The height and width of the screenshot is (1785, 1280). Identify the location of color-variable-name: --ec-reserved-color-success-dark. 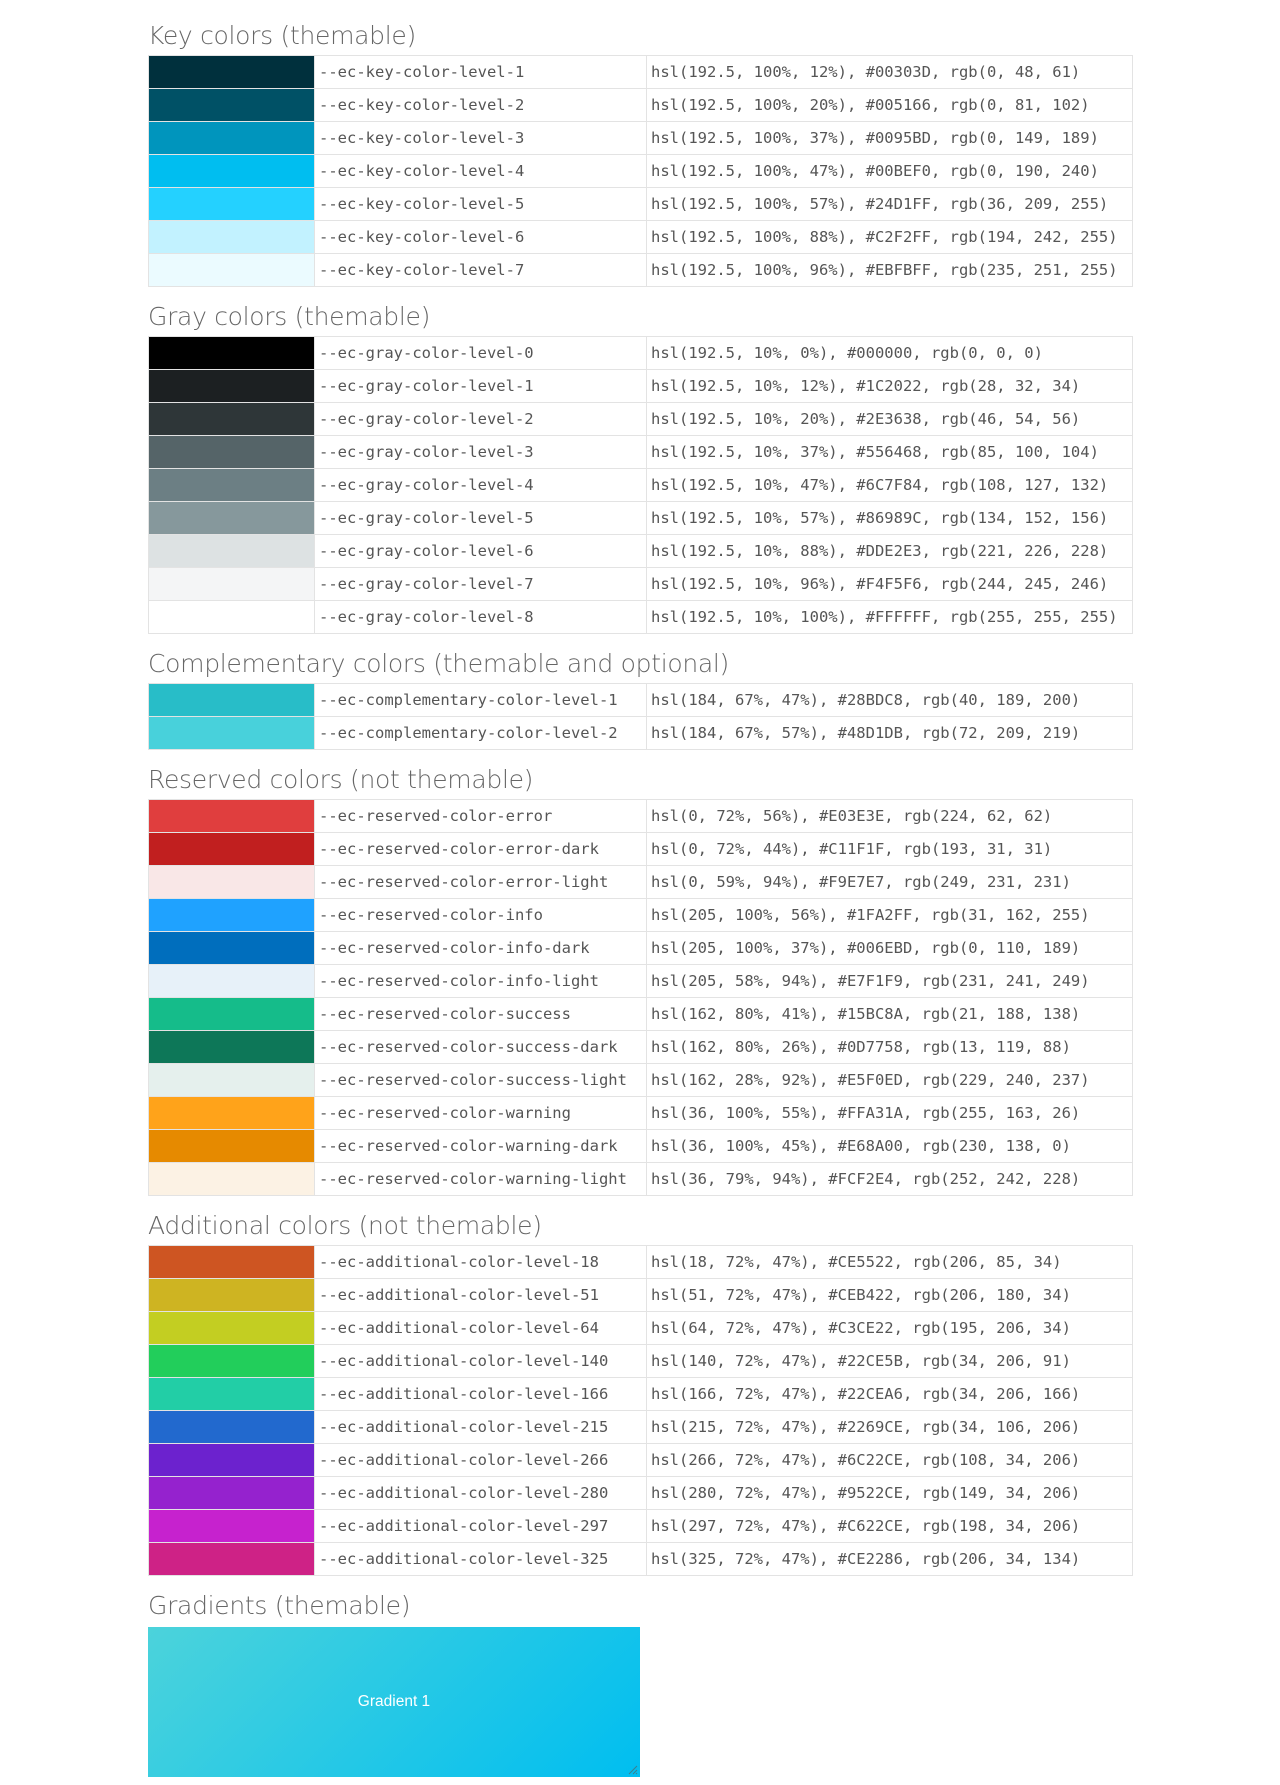
(480, 1047).